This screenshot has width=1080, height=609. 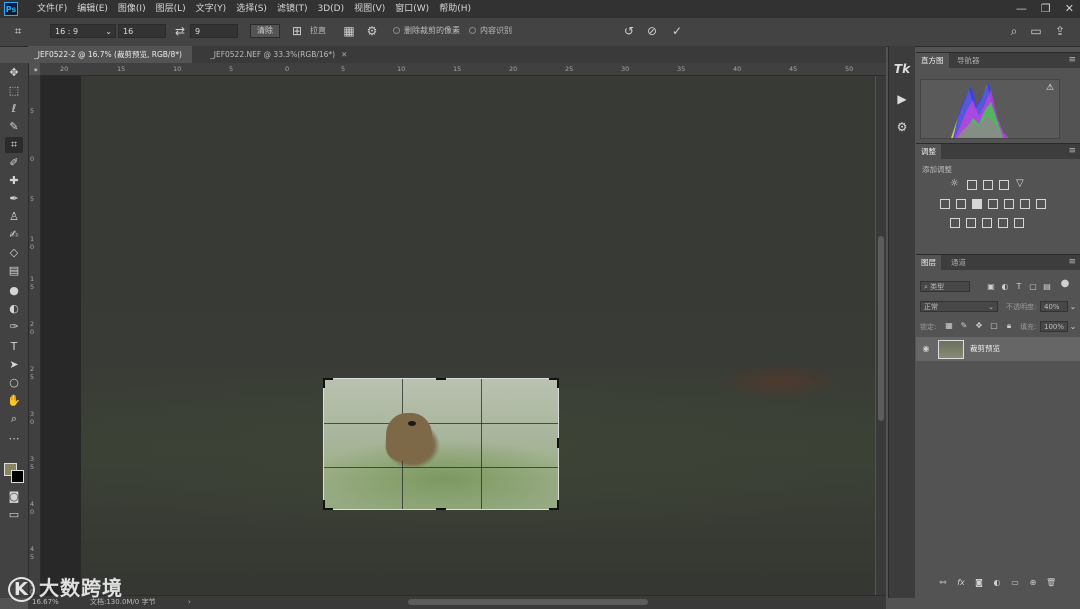 I want to click on restore-button: ❐, so click(x=1046, y=9).